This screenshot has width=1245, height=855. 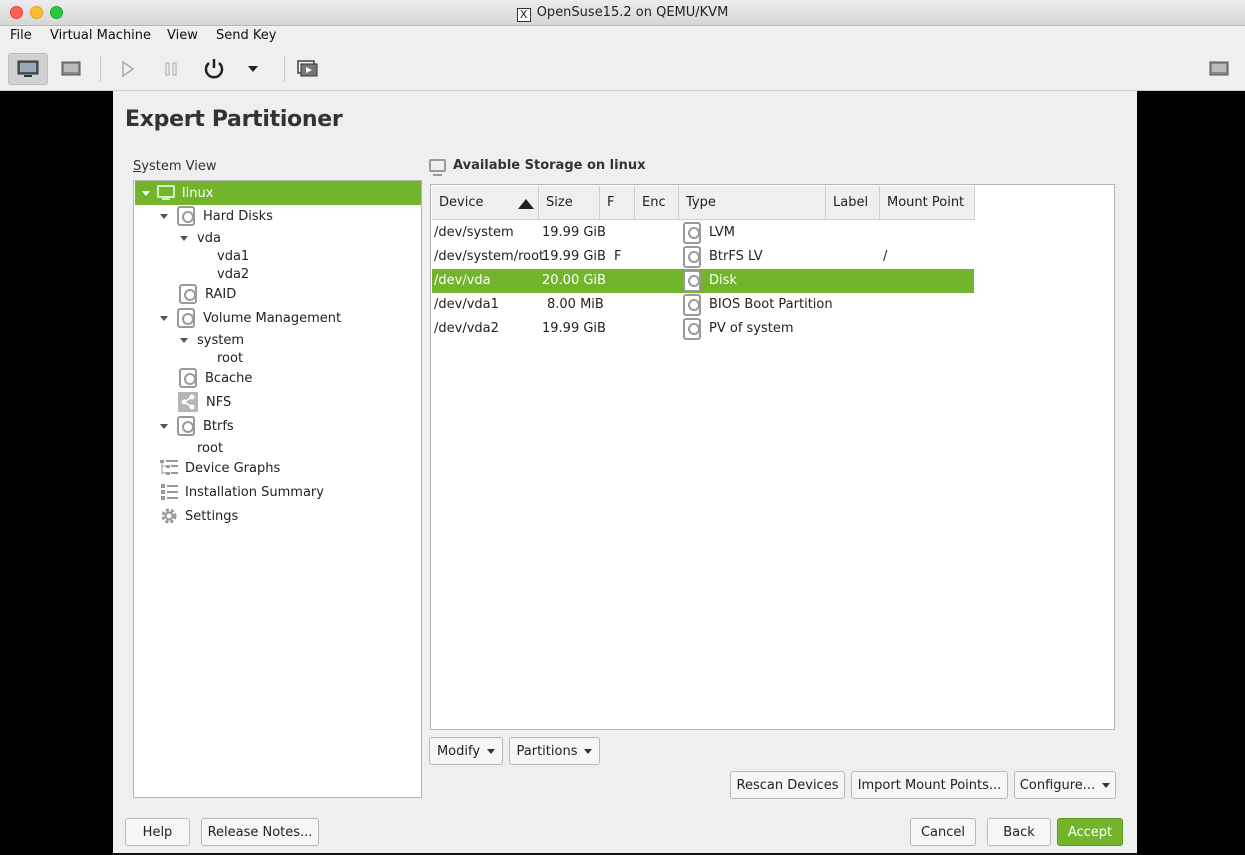 What do you see at coordinates (703, 329) in the screenshot?
I see `table-row: /dev/vda2 19.99 GiB PV of system` at bounding box center [703, 329].